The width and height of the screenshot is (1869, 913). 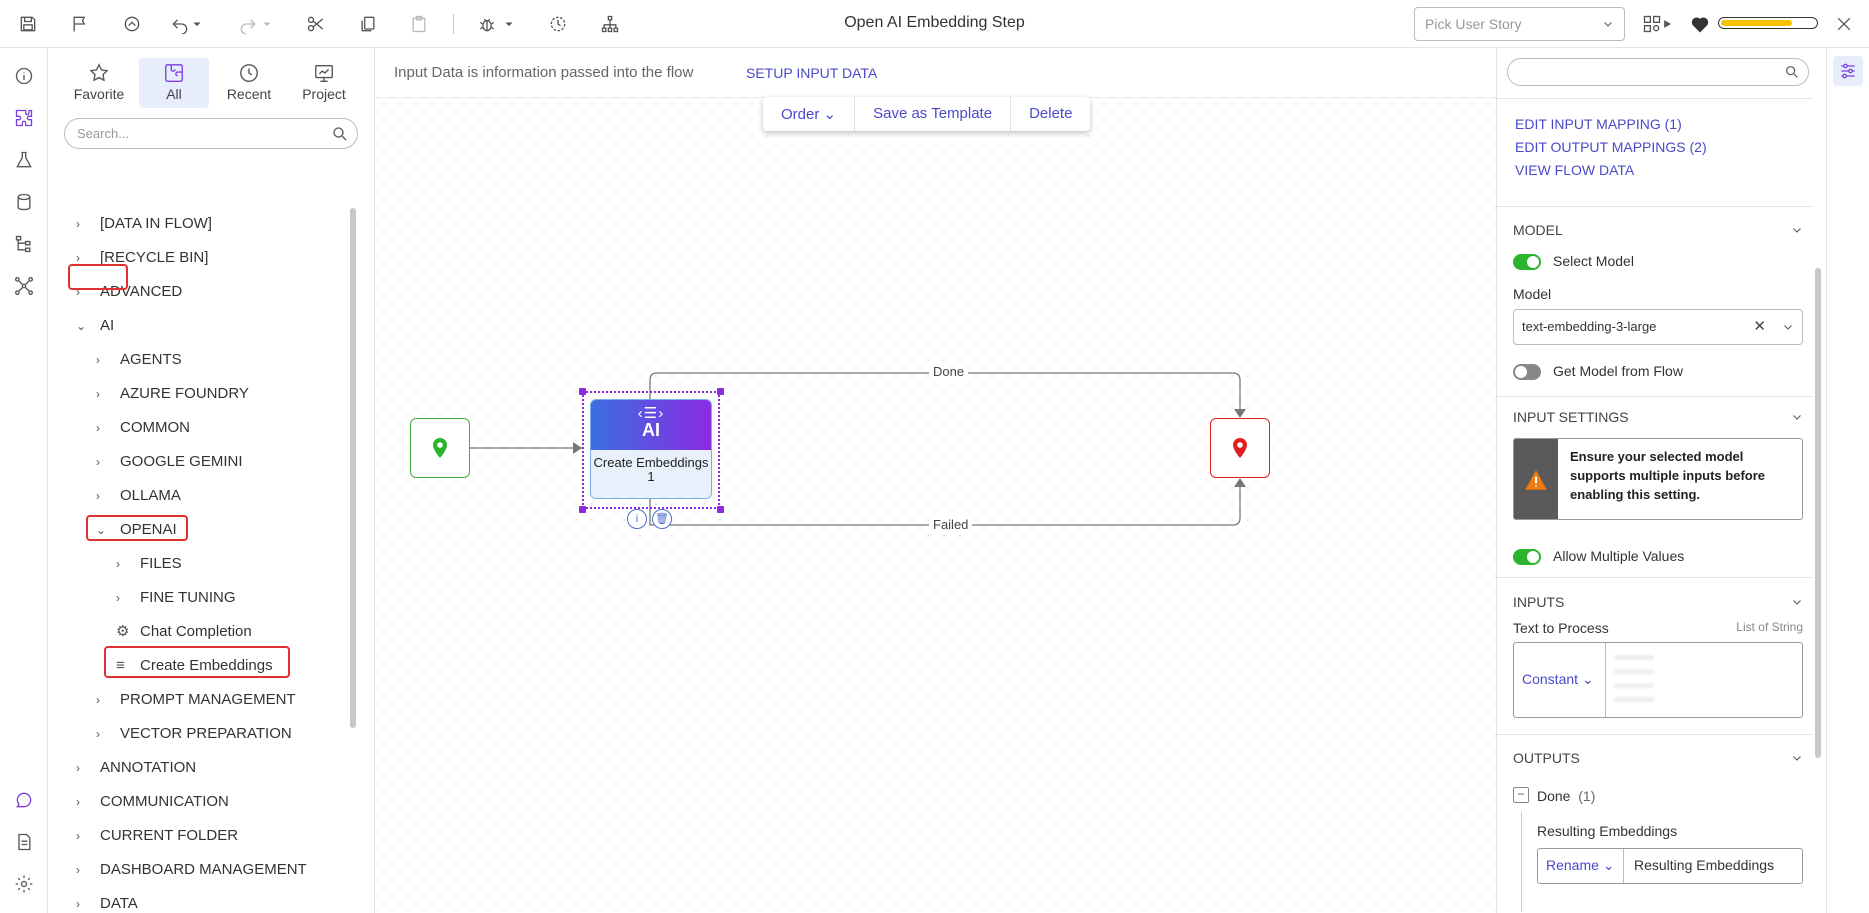 I want to click on tree-item-label: AGENTS, so click(x=151, y=359).